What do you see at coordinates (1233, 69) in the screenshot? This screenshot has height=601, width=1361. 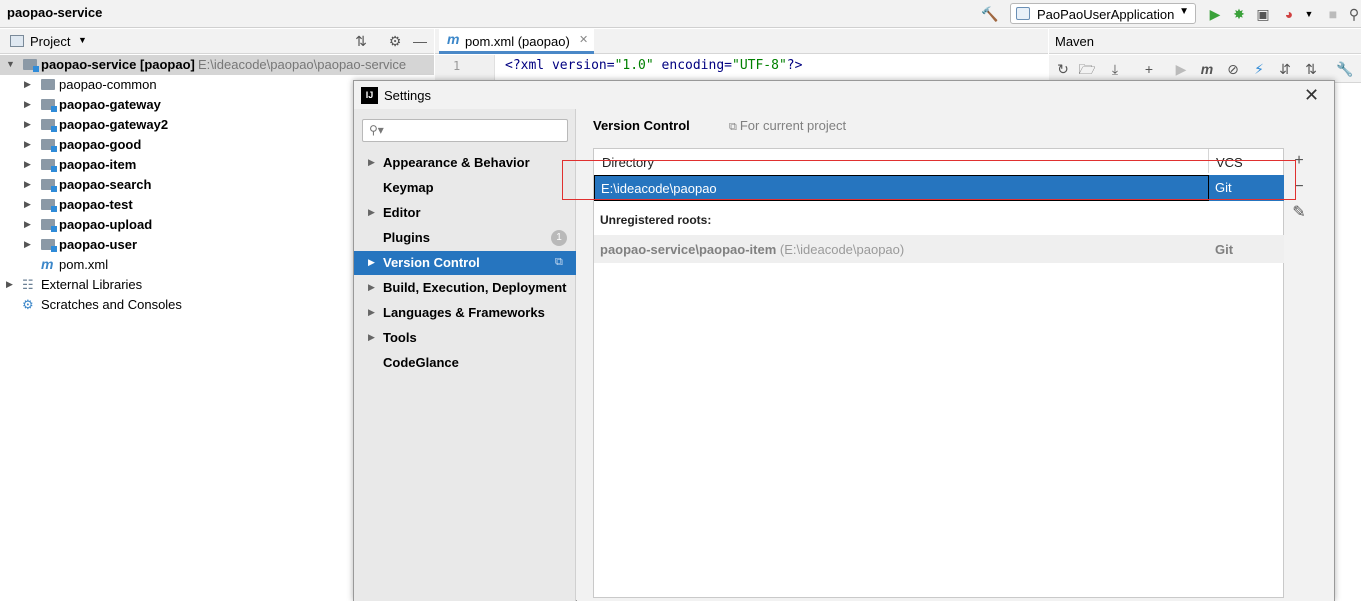 I see `toggle-offline-icon: ⊘` at bounding box center [1233, 69].